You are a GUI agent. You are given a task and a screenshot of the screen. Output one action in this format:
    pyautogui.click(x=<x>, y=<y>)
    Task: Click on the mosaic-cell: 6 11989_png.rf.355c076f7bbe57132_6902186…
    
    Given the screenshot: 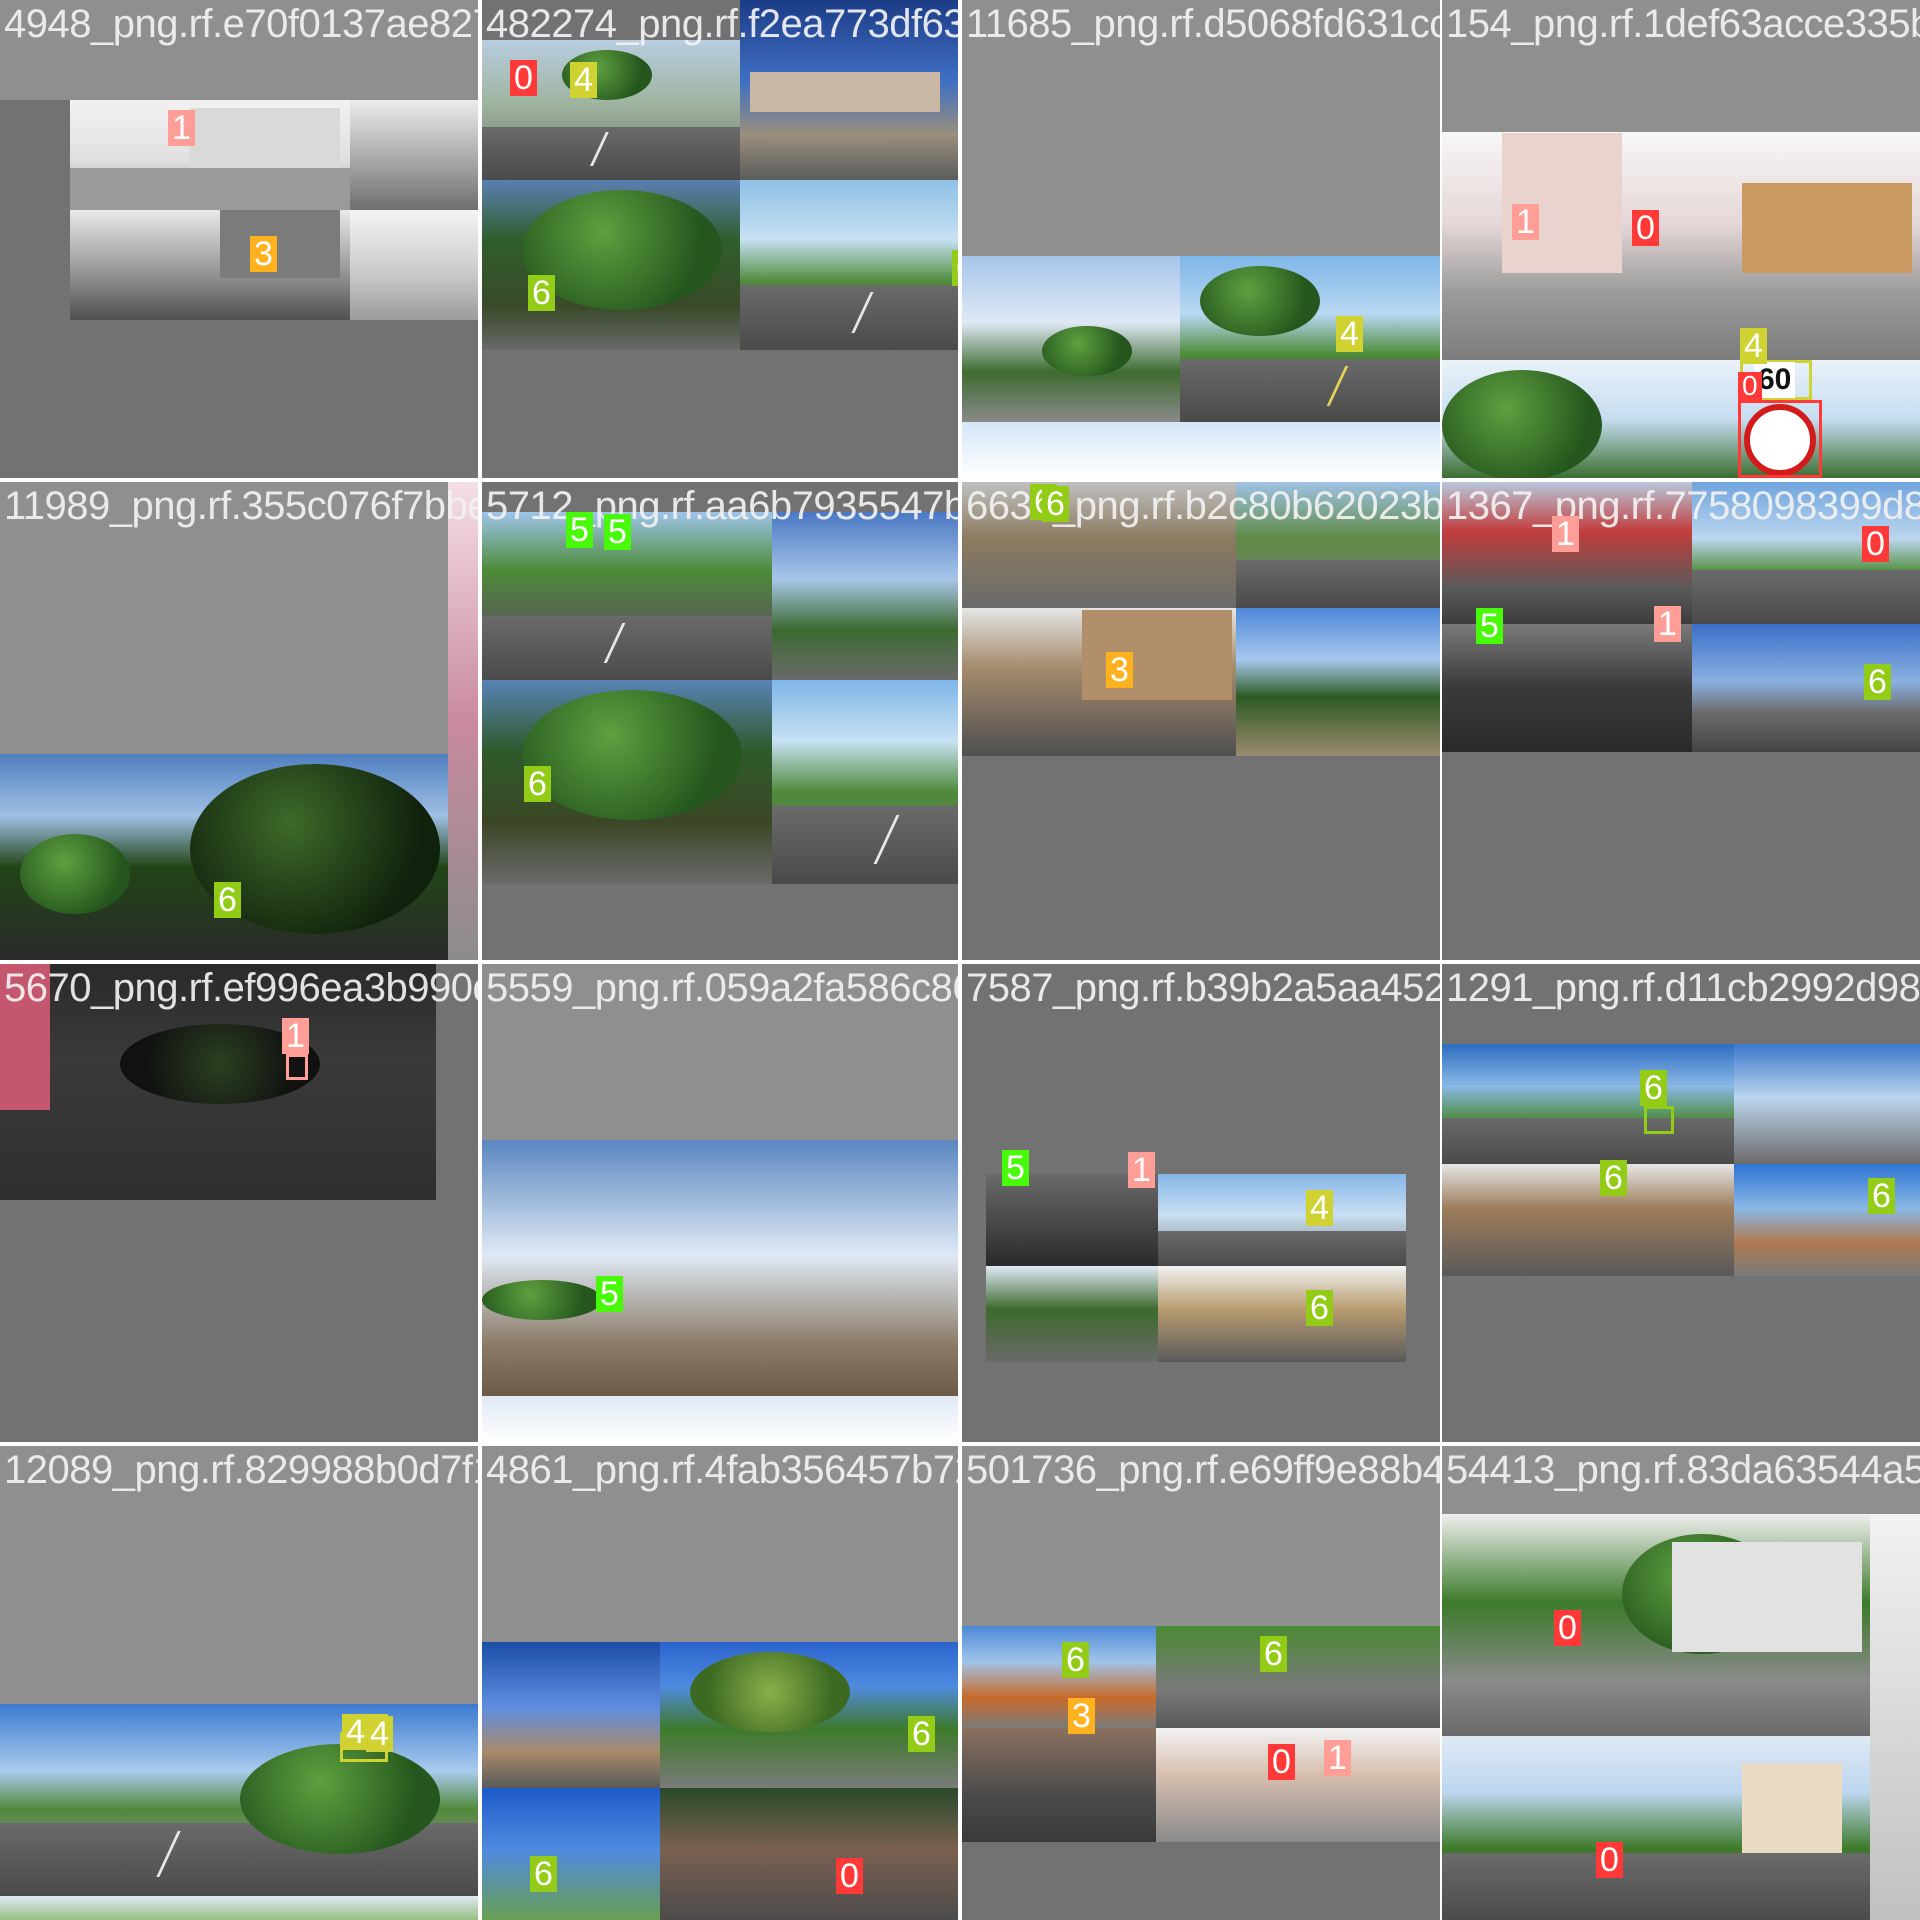 What is the action you would take?
    pyautogui.click(x=239, y=721)
    